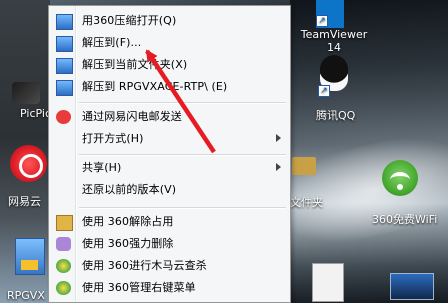 The image size is (448, 303). What do you see at coordinates (400, 187) in the screenshot?
I see `wifi-dot-icon` at bounding box center [400, 187].